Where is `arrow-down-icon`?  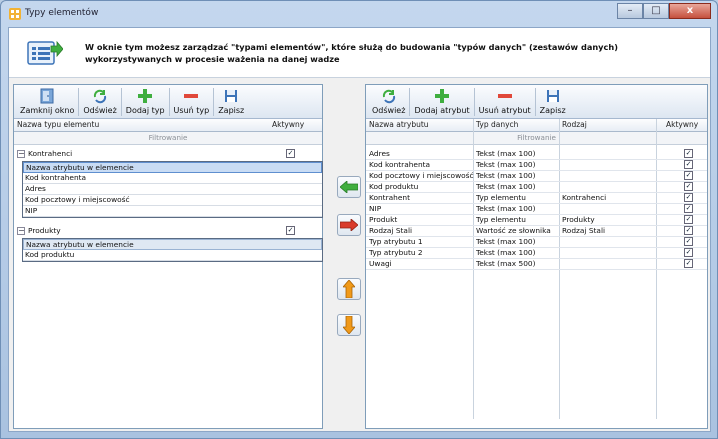
arrow-down-icon is located at coordinates (349, 325).